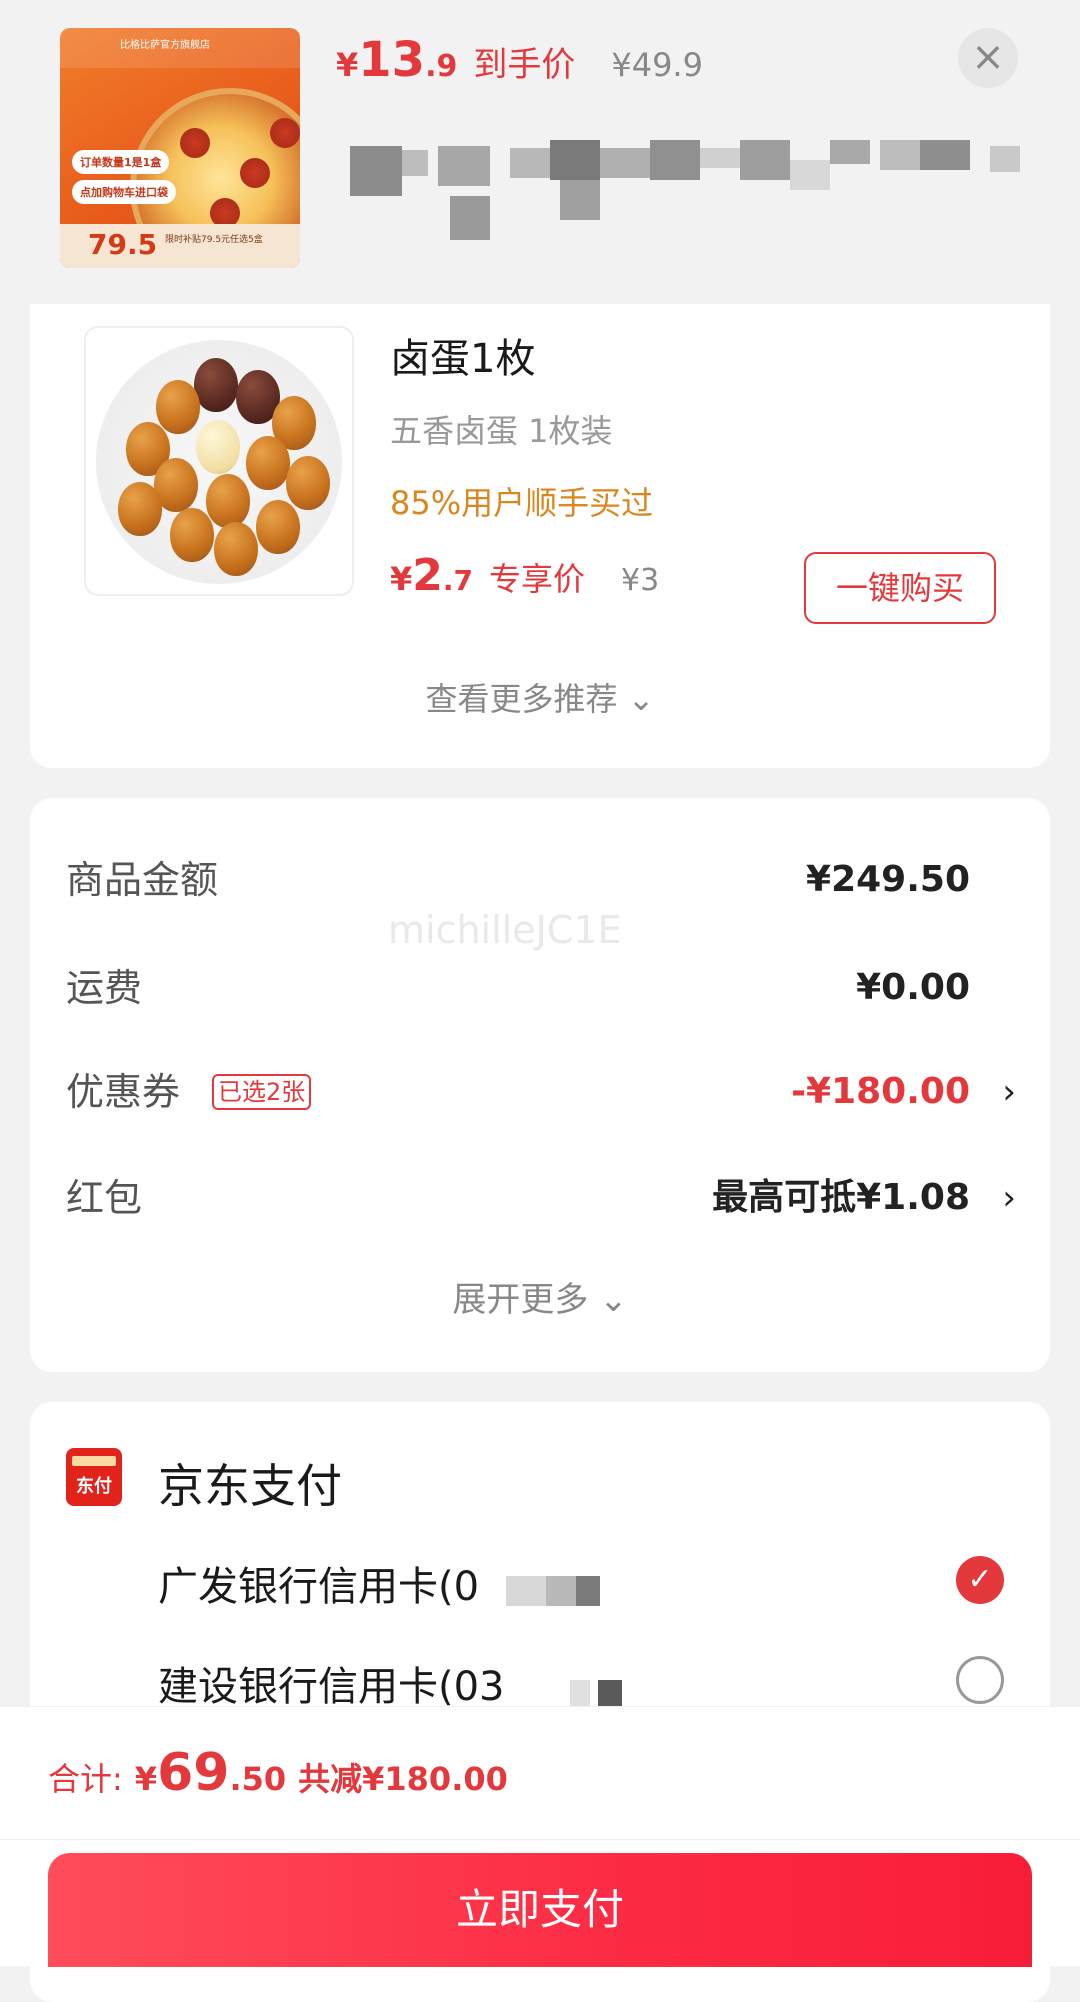 The width and height of the screenshot is (1080, 2002). Describe the element at coordinates (458, 580) in the screenshot. I see `price-decimal: .7` at that location.